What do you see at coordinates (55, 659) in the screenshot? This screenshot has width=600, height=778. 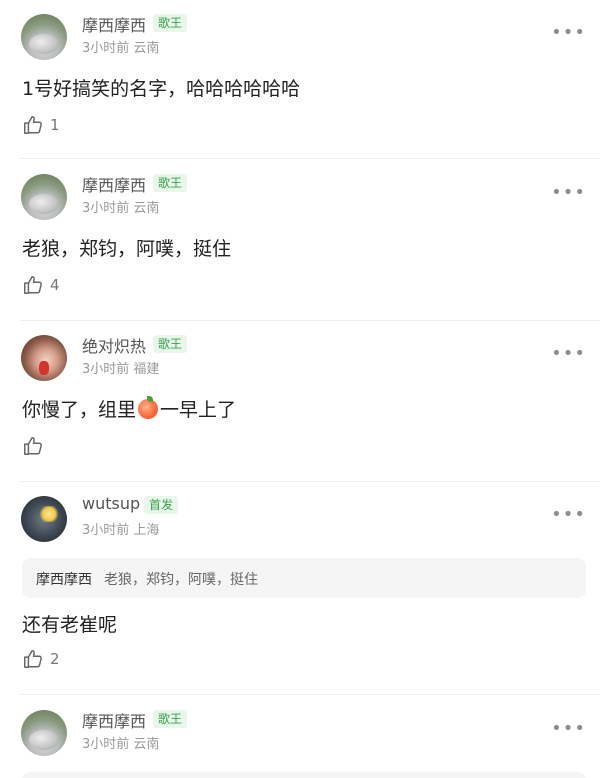 I see `like-count: 2` at bounding box center [55, 659].